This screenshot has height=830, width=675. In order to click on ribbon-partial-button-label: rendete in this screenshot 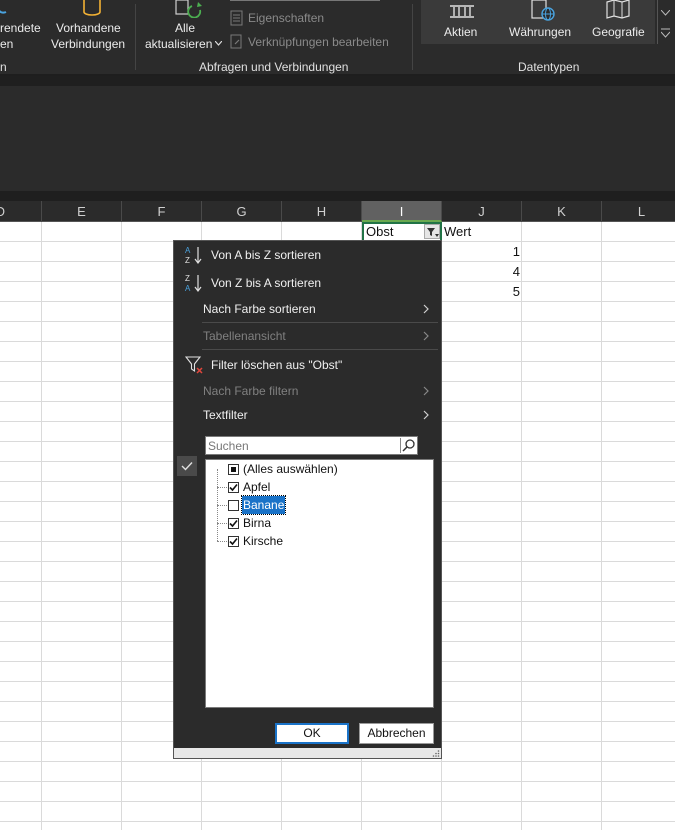, I will do `click(20, 28)`.